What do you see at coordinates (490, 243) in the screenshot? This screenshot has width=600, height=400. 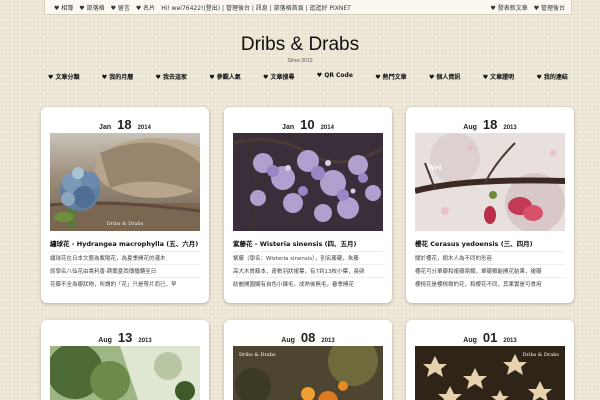 I see `post-title: 櫻花 Cerasus yedoensis (三、四月)` at bounding box center [490, 243].